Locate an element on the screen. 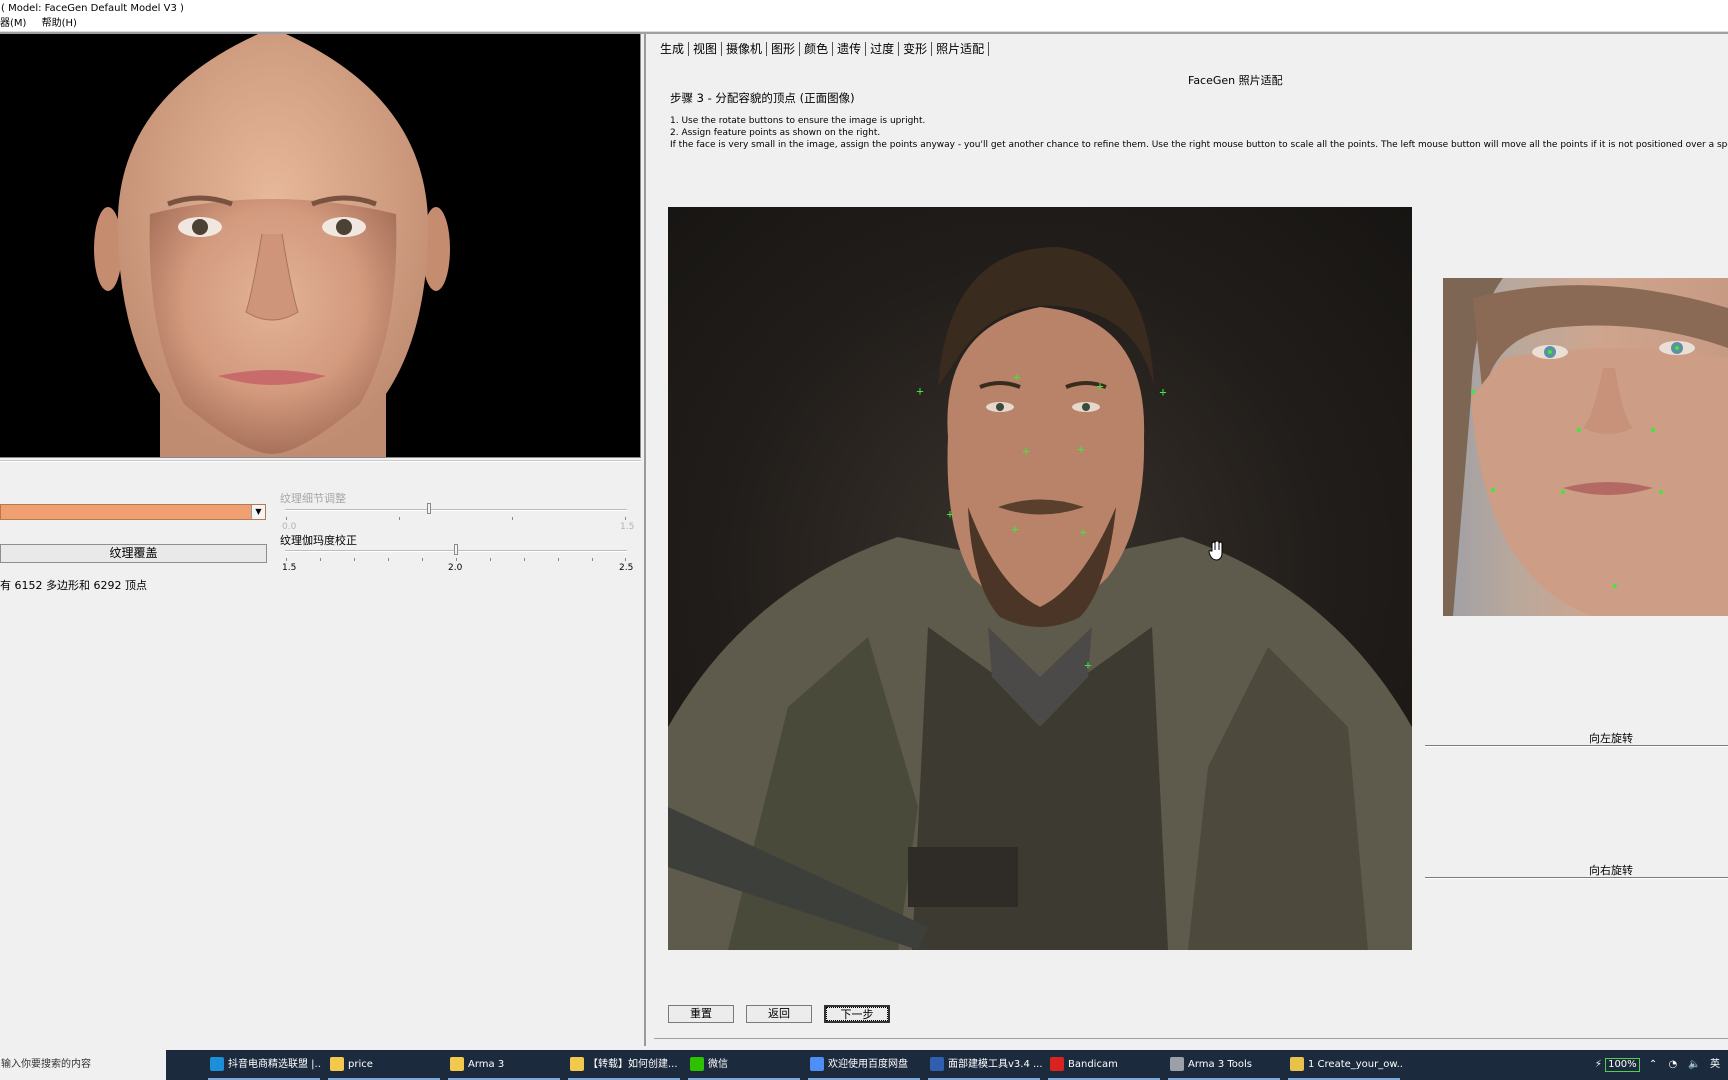  taskbar-item-label: 欢迎使用百度网盘 is located at coordinates (868, 1064).